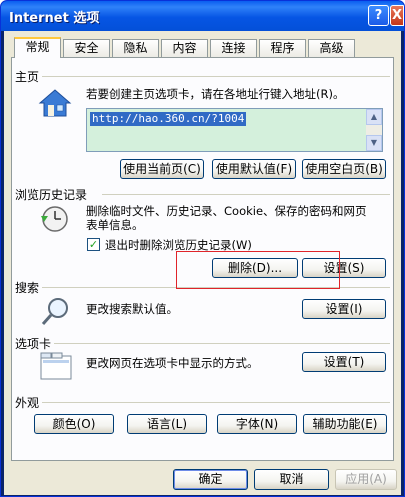 The image size is (405, 497). What do you see at coordinates (132, 309) in the screenshot?
I see `search-description: 更改搜索默认值。` at bounding box center [132, 309].